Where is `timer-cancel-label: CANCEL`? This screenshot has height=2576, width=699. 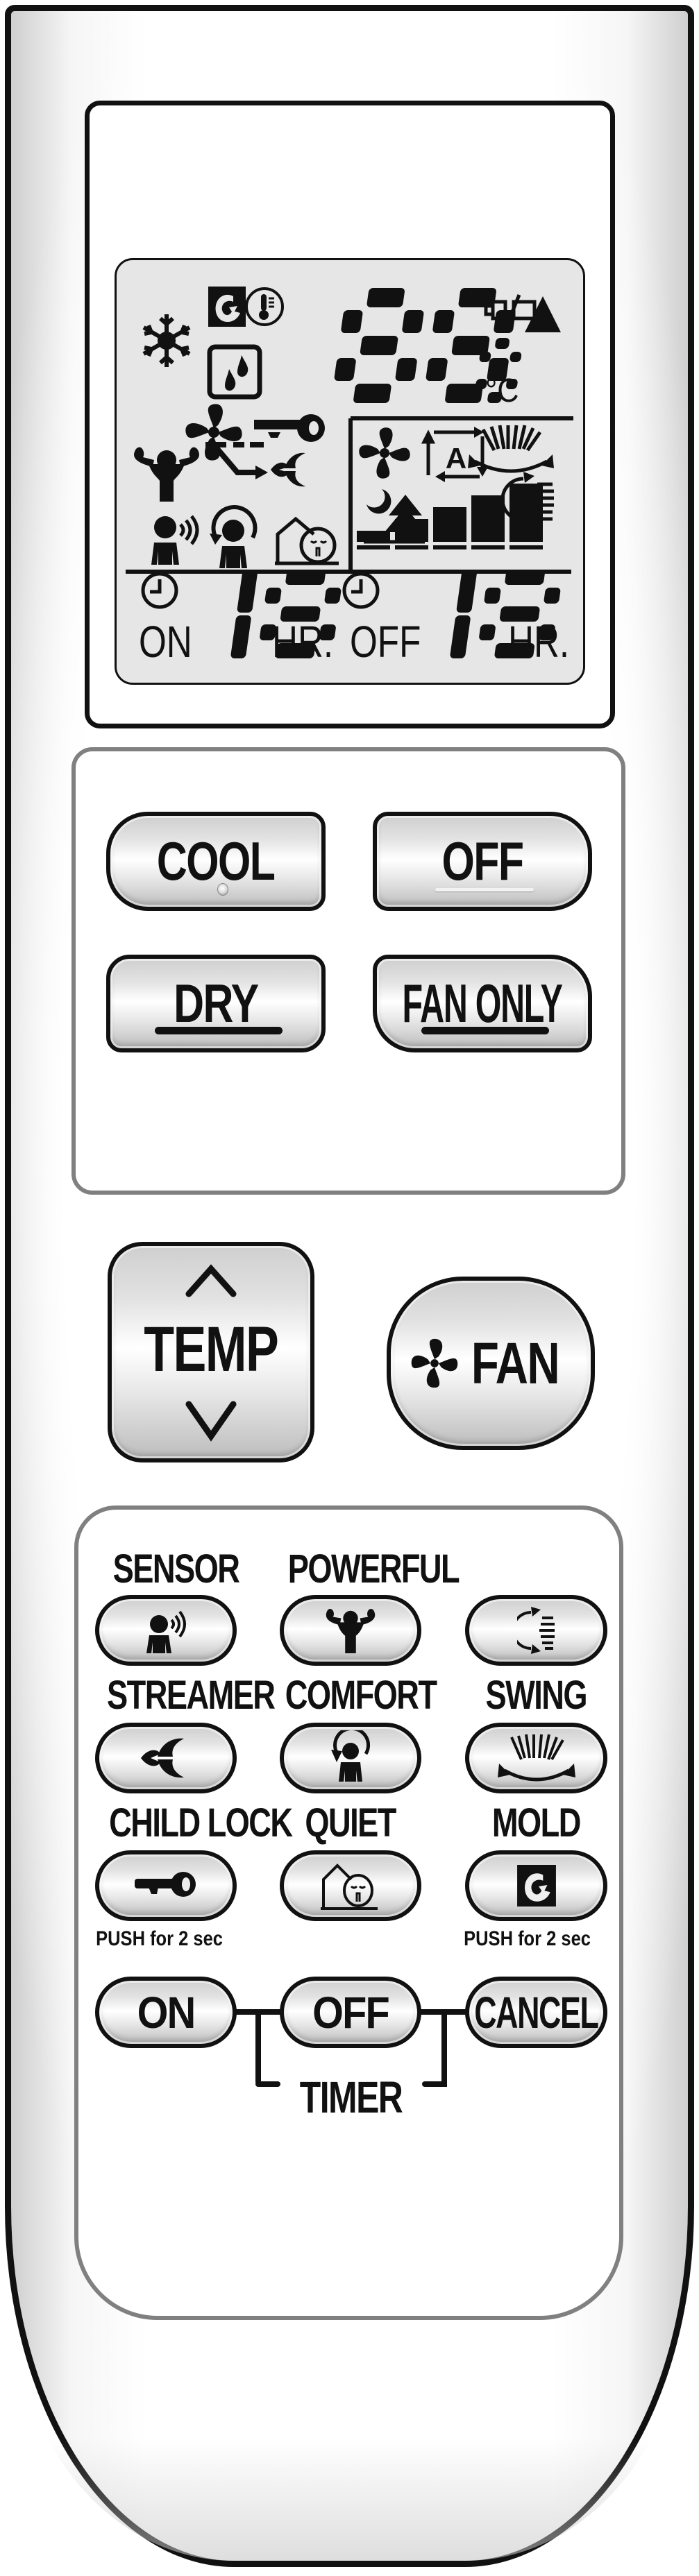 timer-cancel-label: CANCEL is located at coordinates (537, 2012).